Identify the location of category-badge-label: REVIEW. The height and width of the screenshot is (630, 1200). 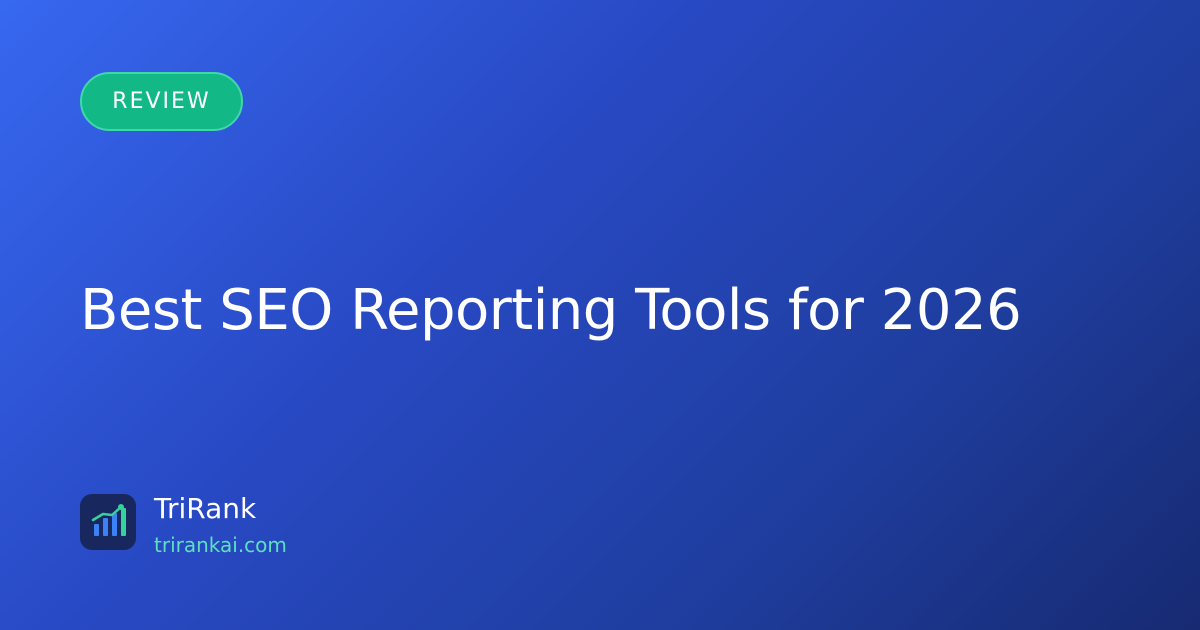
(161, 101).